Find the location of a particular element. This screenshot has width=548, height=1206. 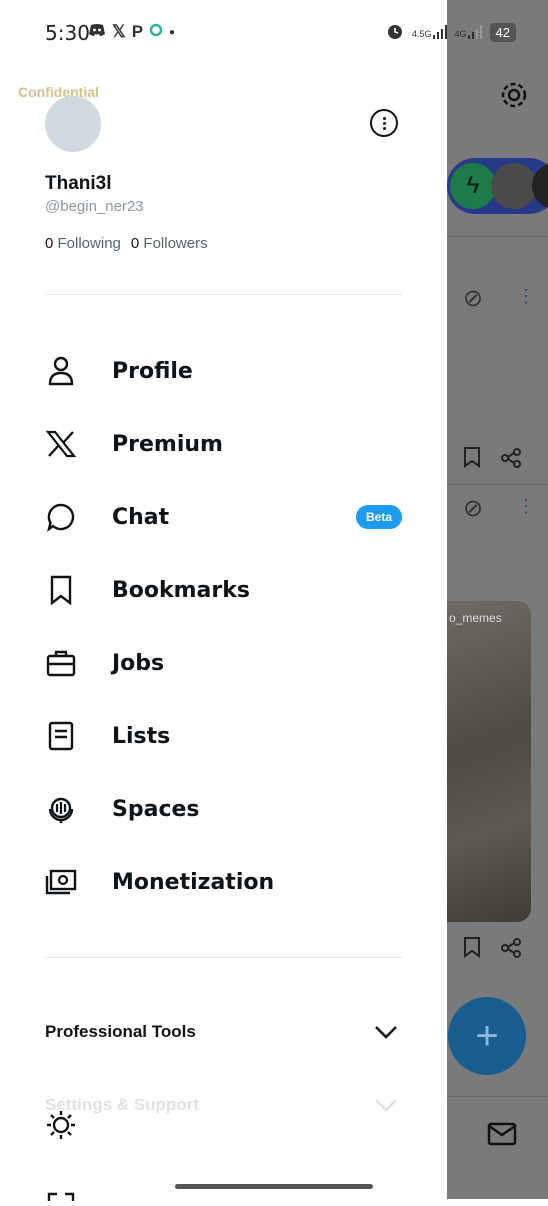

following-link: 0 Following is located at coordinates (83, 243).